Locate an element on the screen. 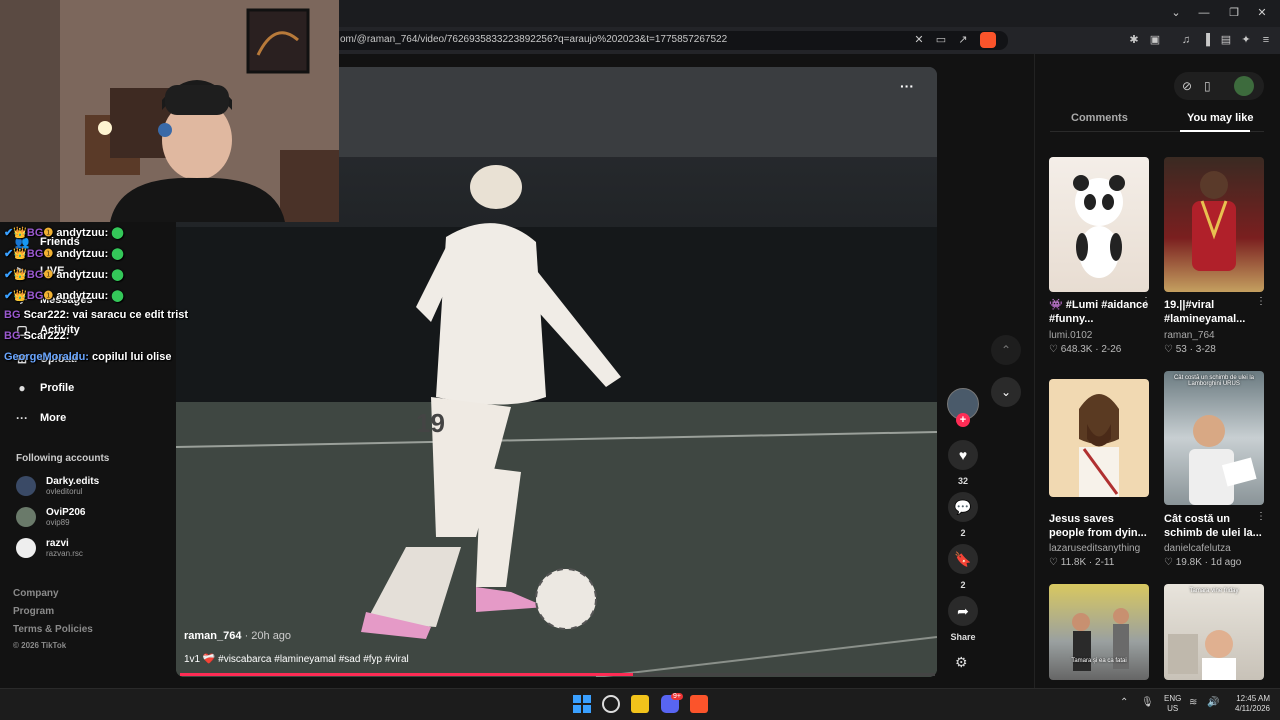  obs-icon is located at coordinates (611, 704).